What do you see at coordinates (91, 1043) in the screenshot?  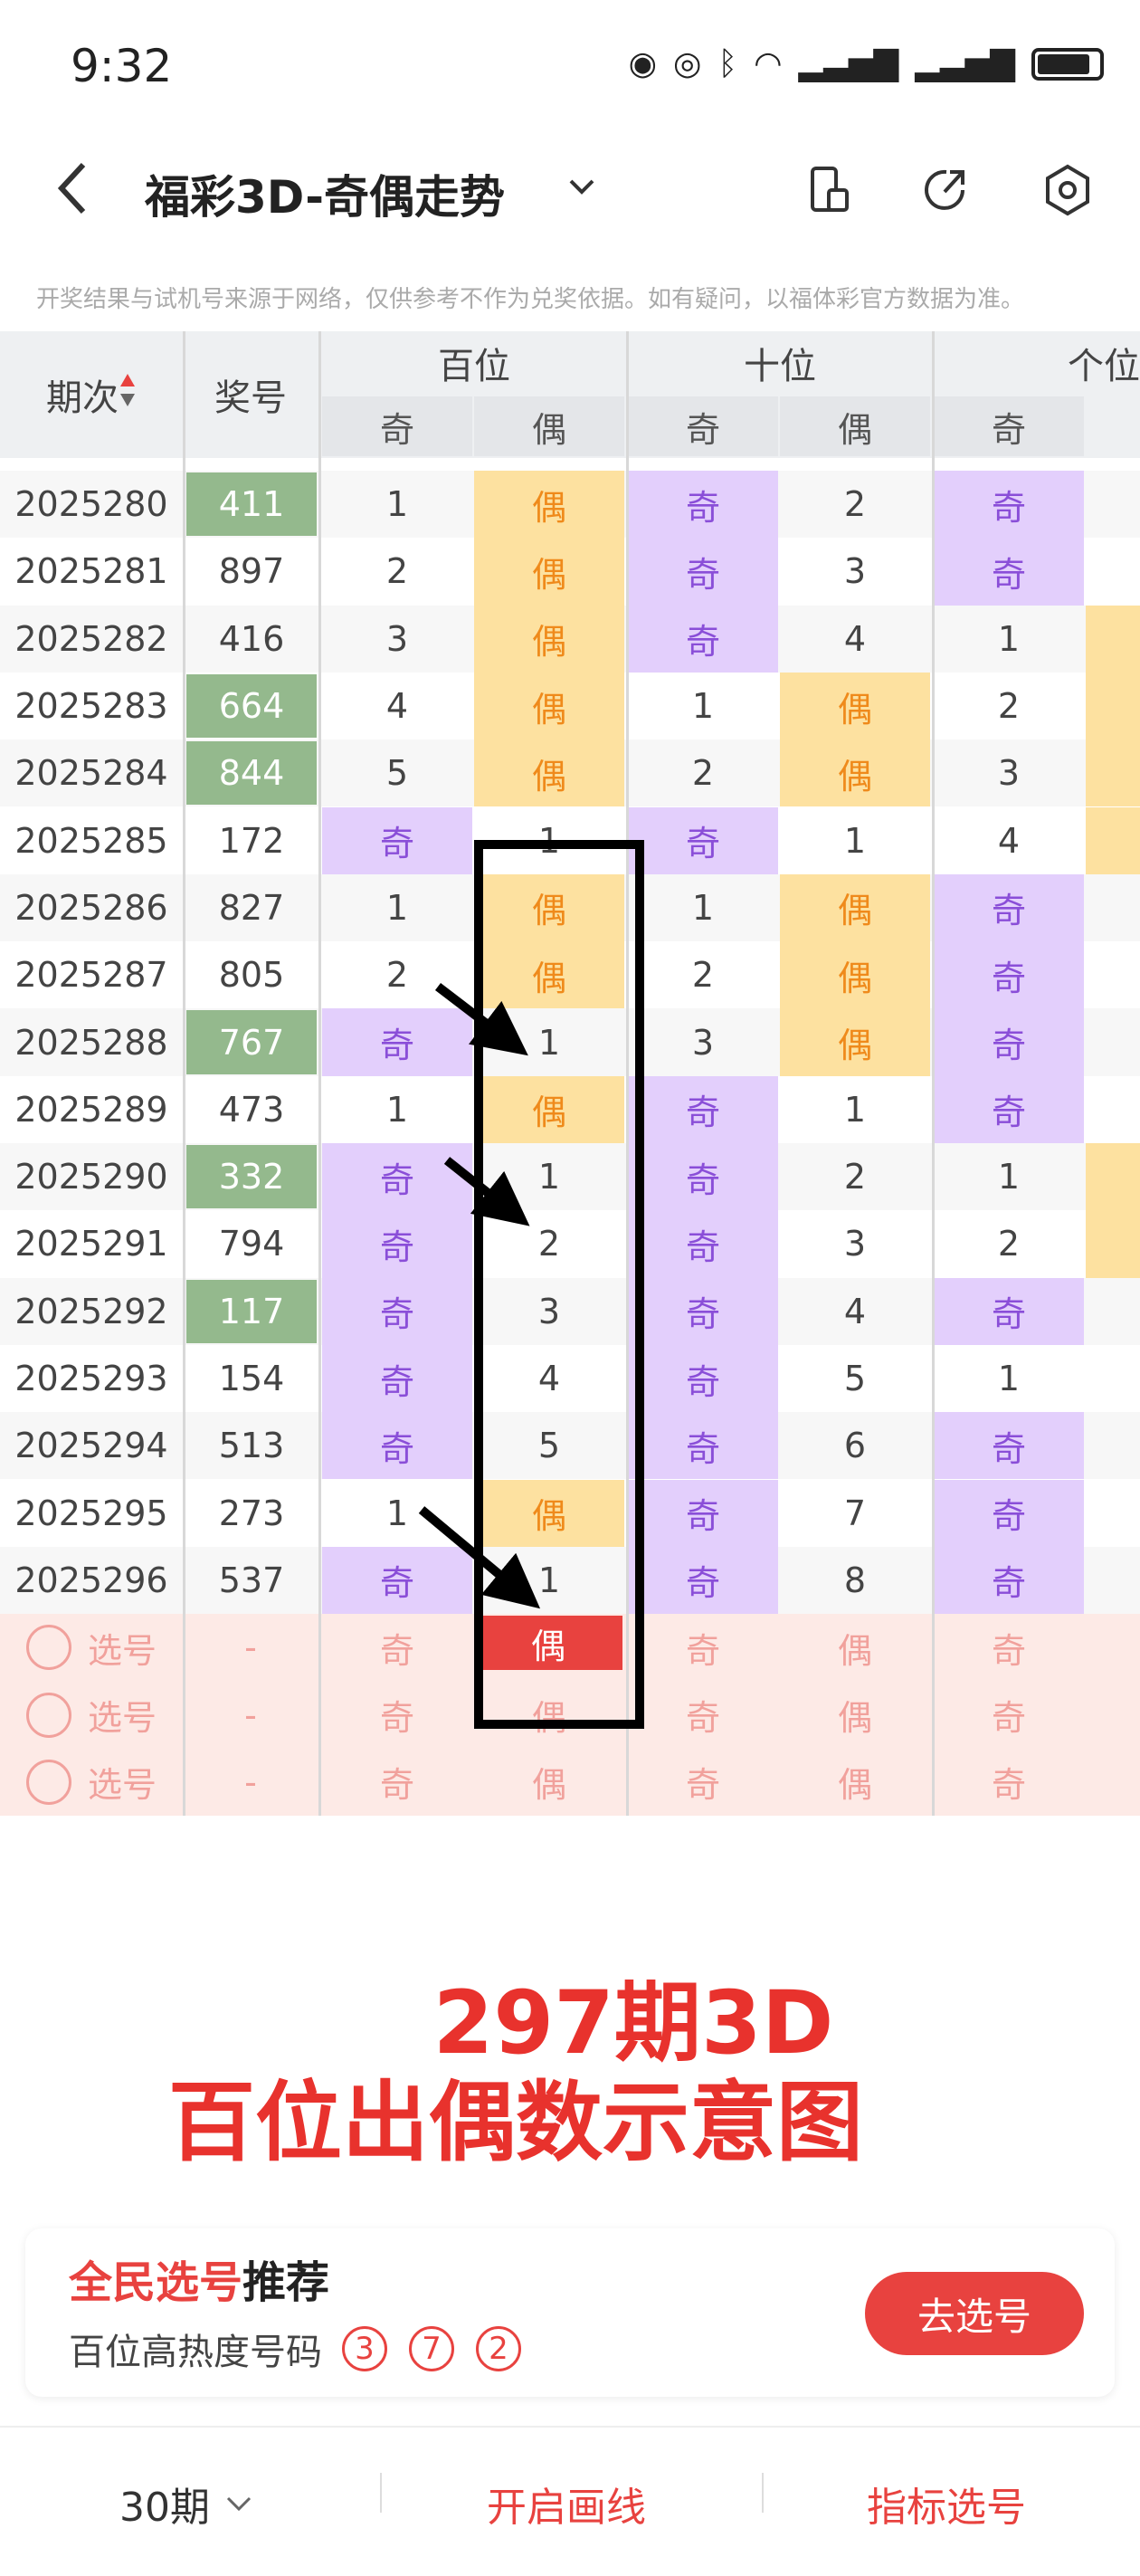 I see `period-cell: 2025288` at bounding box center [91, 1043].